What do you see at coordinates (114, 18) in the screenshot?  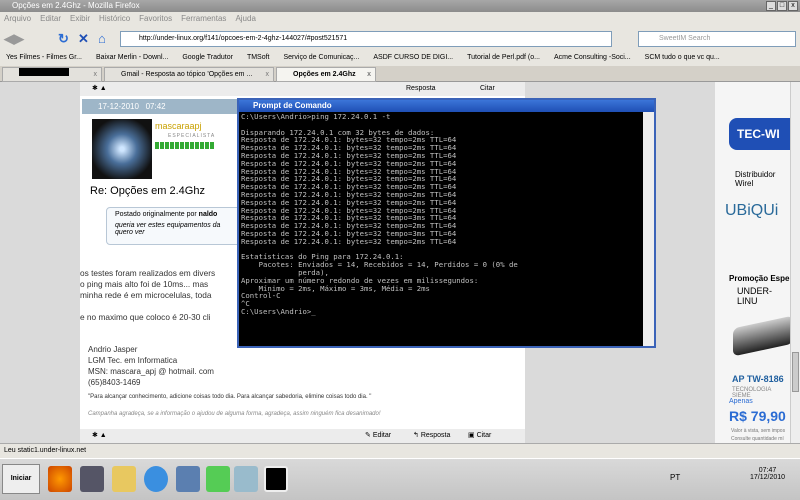 I see `menu-historico: Histórico` at bounding box center [114, 18].